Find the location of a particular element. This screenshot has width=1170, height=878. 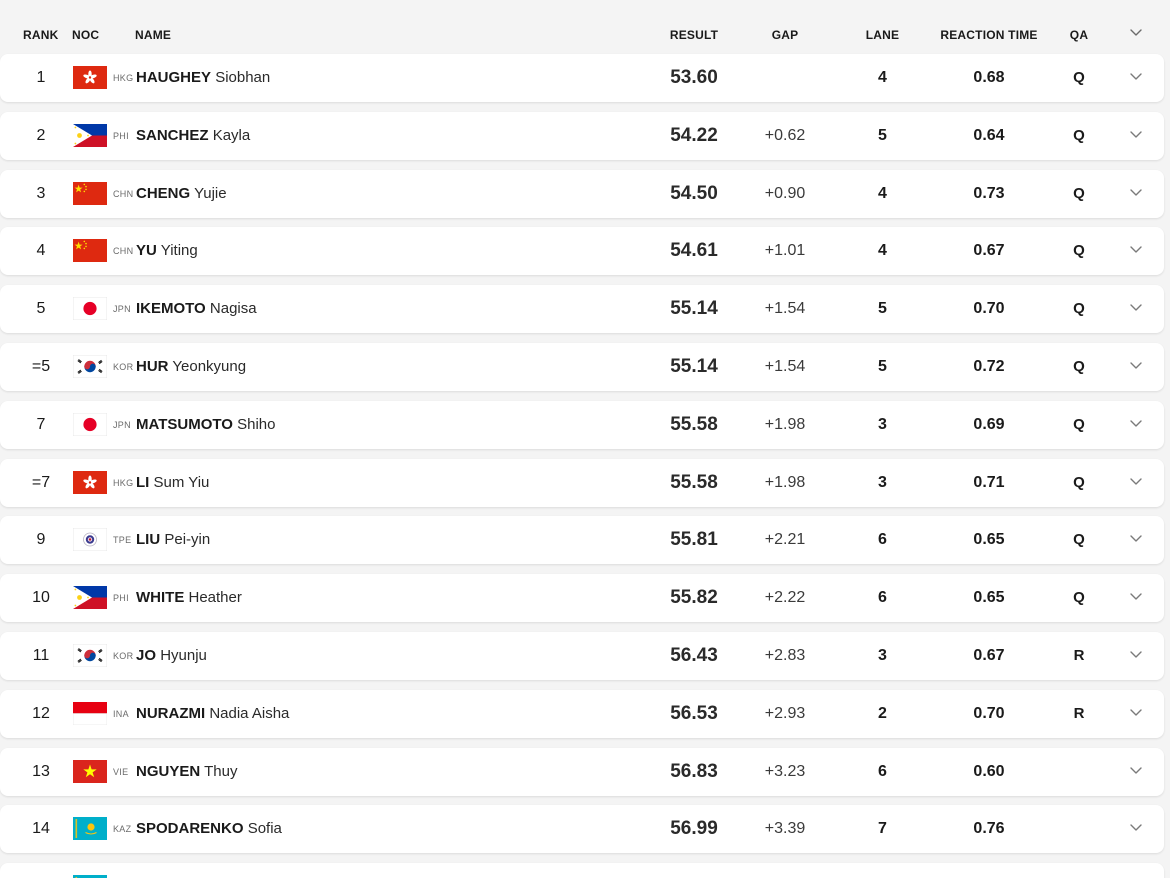

athlete-name: LI Sum Yiu is located at coordinates (172, 483).